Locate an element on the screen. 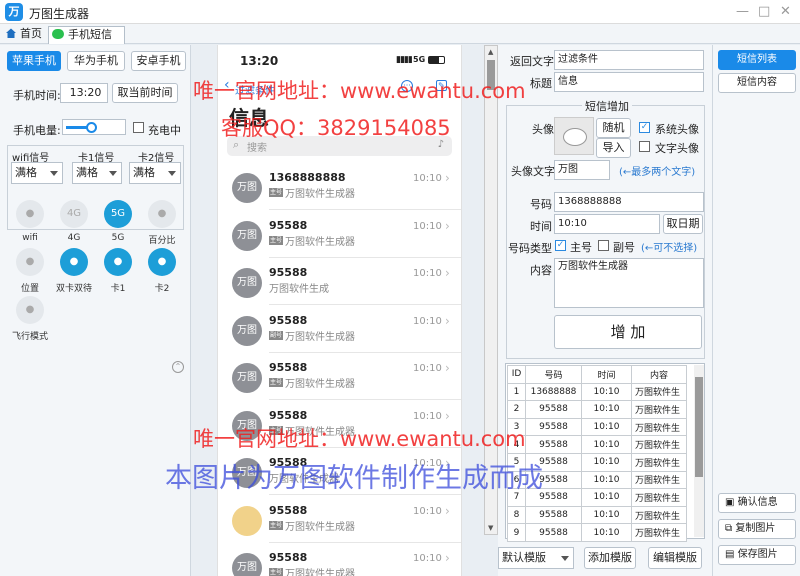  save-image-button: ▤ 保存图片 is located at coordinates (757, 555).